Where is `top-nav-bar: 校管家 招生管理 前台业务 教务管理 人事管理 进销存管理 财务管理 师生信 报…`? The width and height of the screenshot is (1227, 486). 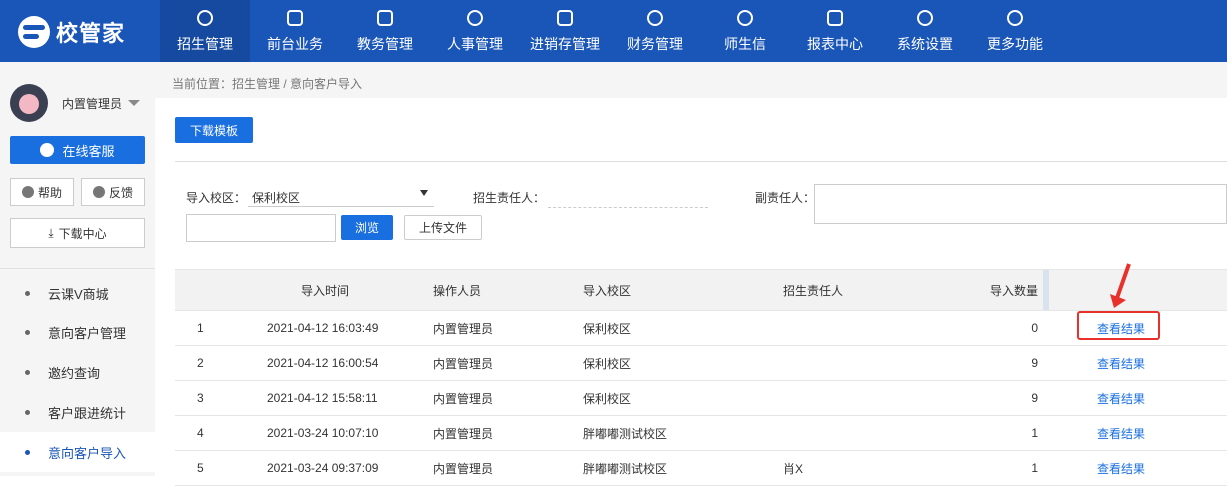 top-nav-bar: 校管家 招生管理 前台业务 教务管理 人事管理 进销存管理 财务管理 师生信 报… is located at coordinates (613, 31).